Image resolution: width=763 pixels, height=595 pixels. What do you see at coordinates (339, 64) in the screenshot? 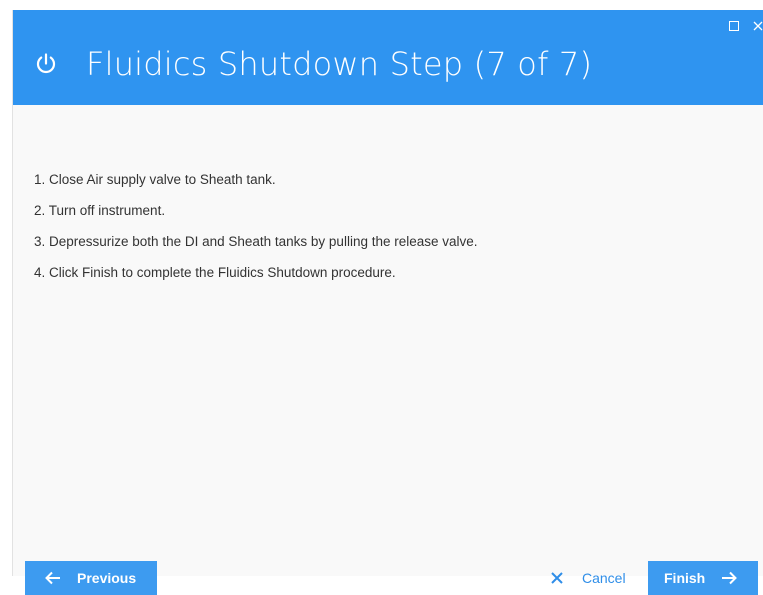
I see `page-title: Fluidics Shutdown Step (7 of 7)` at bounding box center [339, 64].